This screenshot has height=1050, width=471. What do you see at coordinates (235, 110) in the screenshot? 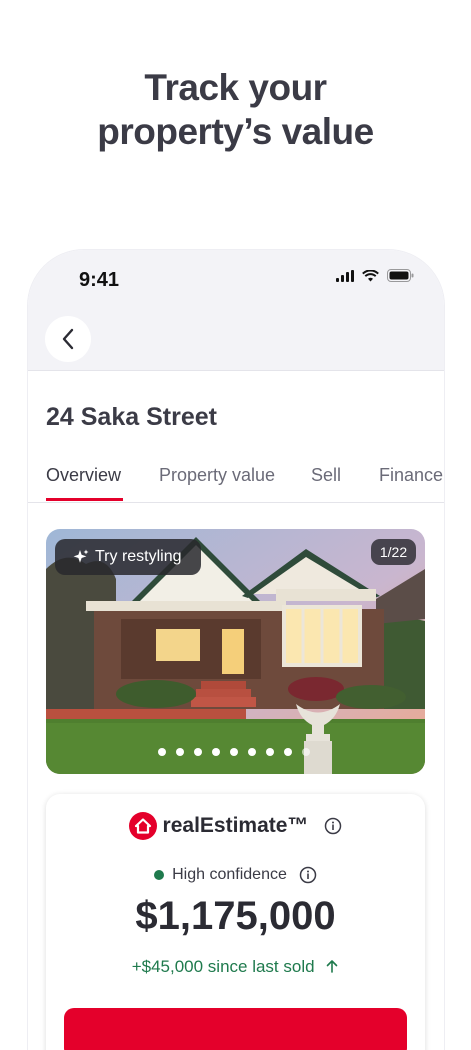
I see `headline: Track your property’s value` at bounding box center [235, 110].